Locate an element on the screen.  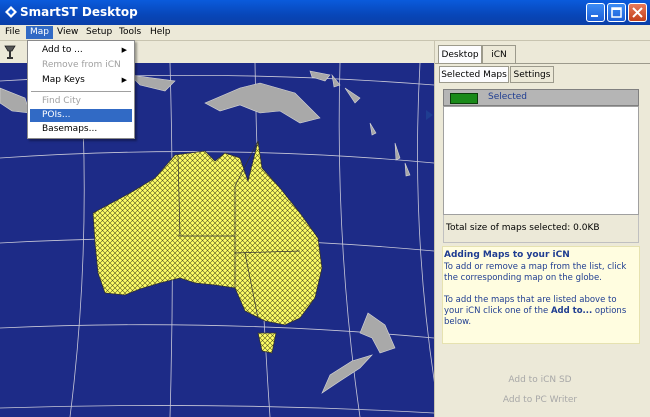
menu-item-add-to: Add to ... ▶ is located at coordinates (81, 50).